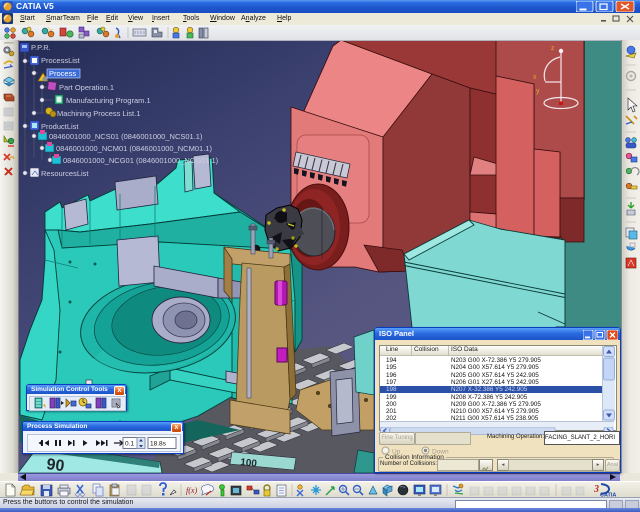  What do you see at coordinates (538, 91) in the screenshot?
I see `svg-text: y` at bounding box center [538, 91].